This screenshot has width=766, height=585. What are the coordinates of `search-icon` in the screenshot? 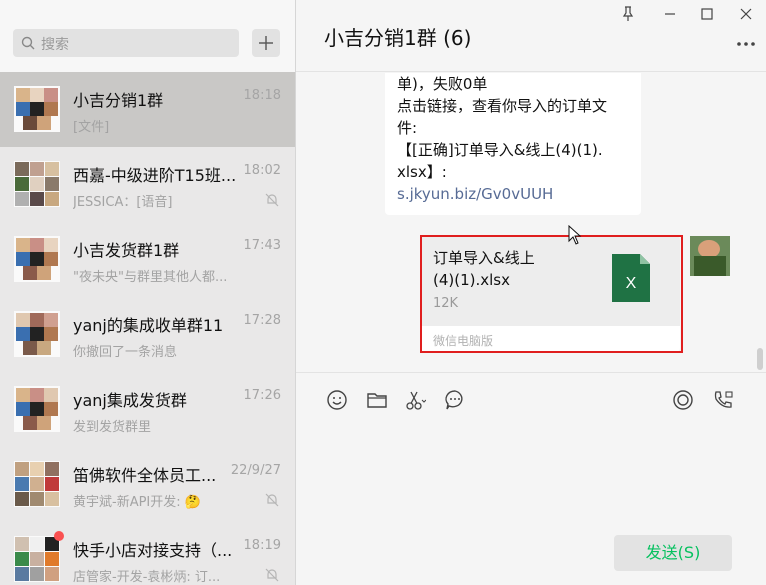 It's located at (28, 43).